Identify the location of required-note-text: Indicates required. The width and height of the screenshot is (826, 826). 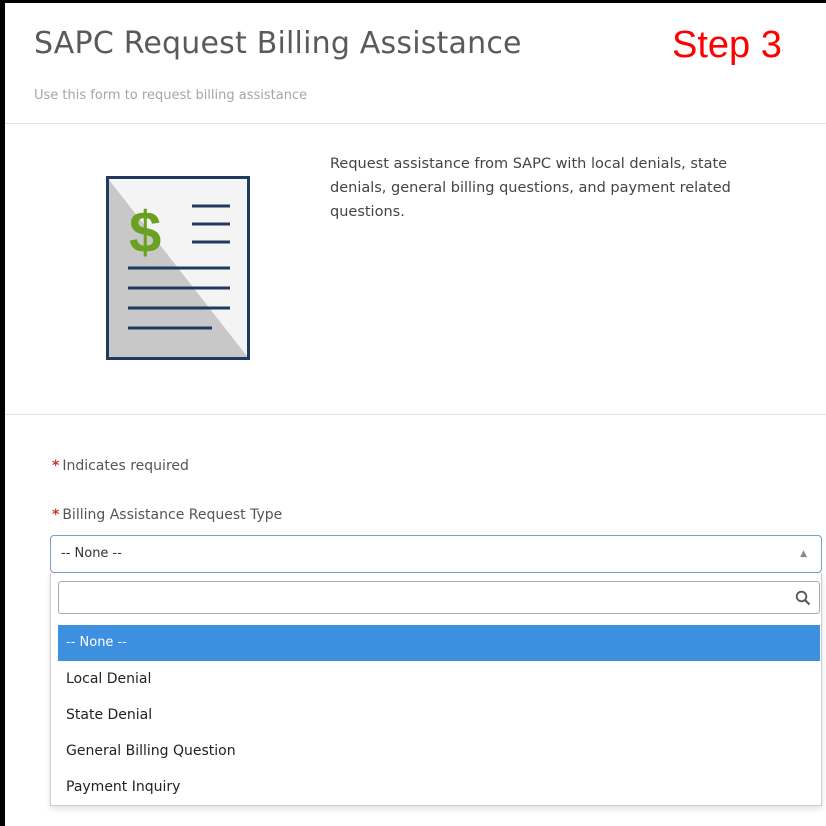
(125, 466).